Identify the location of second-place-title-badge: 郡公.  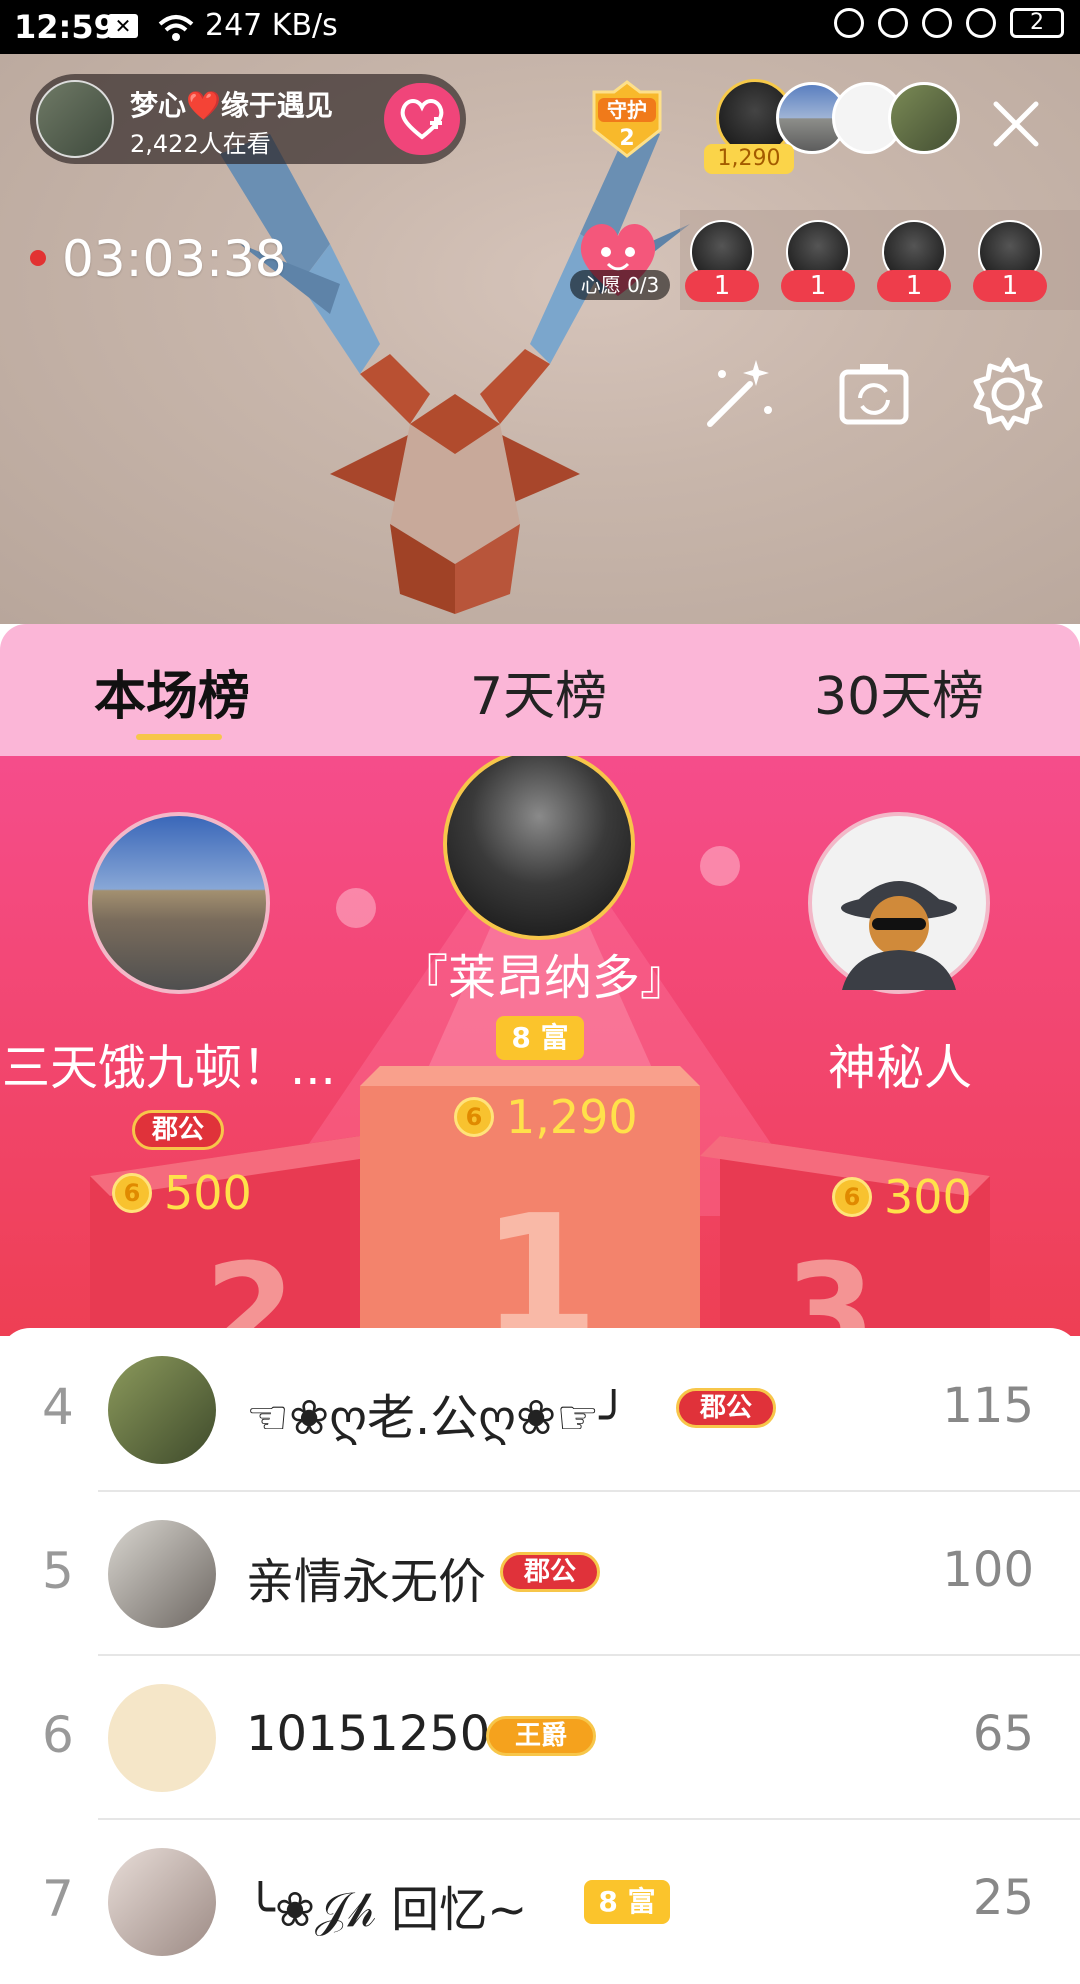
(178, 1130).